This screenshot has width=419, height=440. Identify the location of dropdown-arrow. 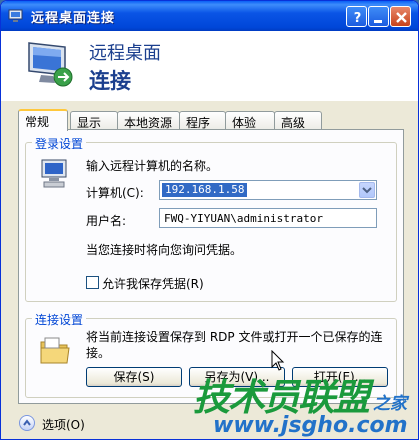
(367, 190).